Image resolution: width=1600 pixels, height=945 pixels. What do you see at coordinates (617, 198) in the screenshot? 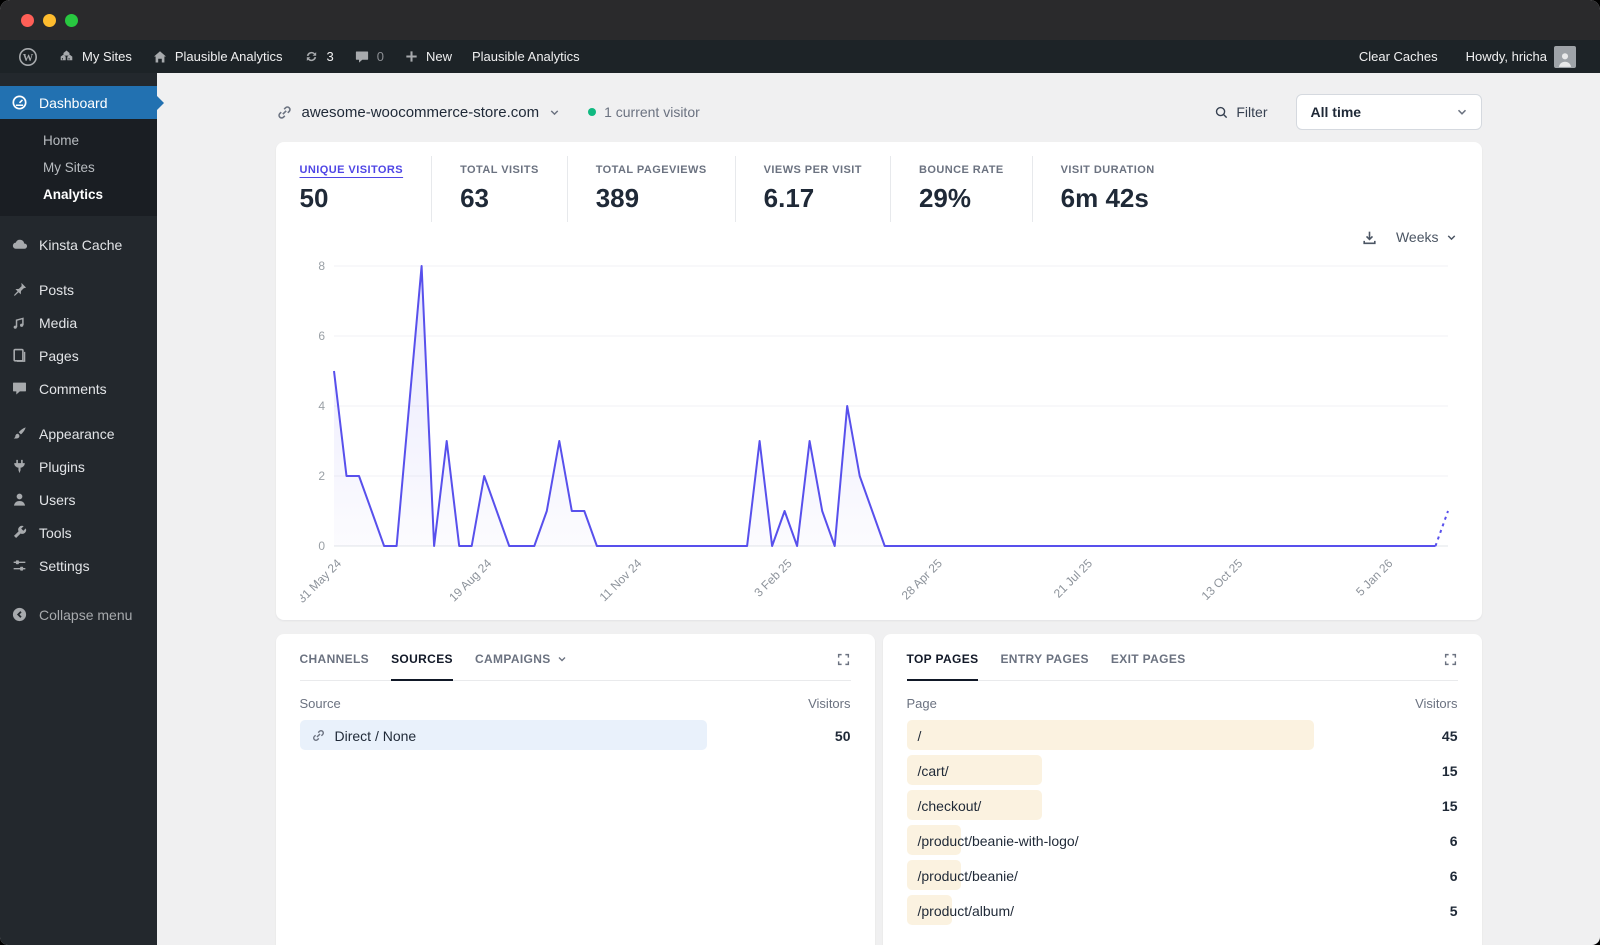
I see `stat-value: 389` at bounding box center [617, 198].